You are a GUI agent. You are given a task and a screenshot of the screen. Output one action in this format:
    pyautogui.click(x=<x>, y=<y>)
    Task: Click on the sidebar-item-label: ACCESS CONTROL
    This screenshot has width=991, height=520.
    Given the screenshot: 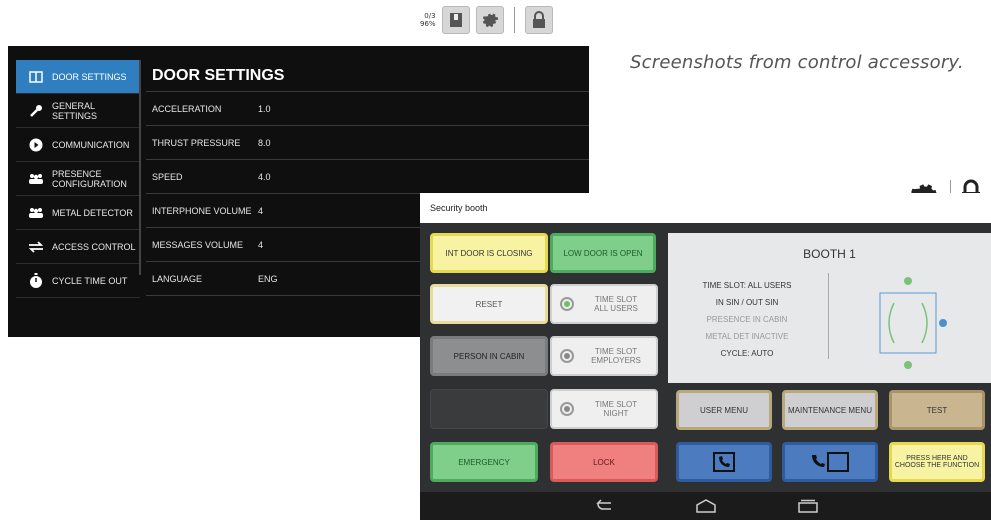 What is the action you would take?
    pyautogui.click(x=94, y=246)
    